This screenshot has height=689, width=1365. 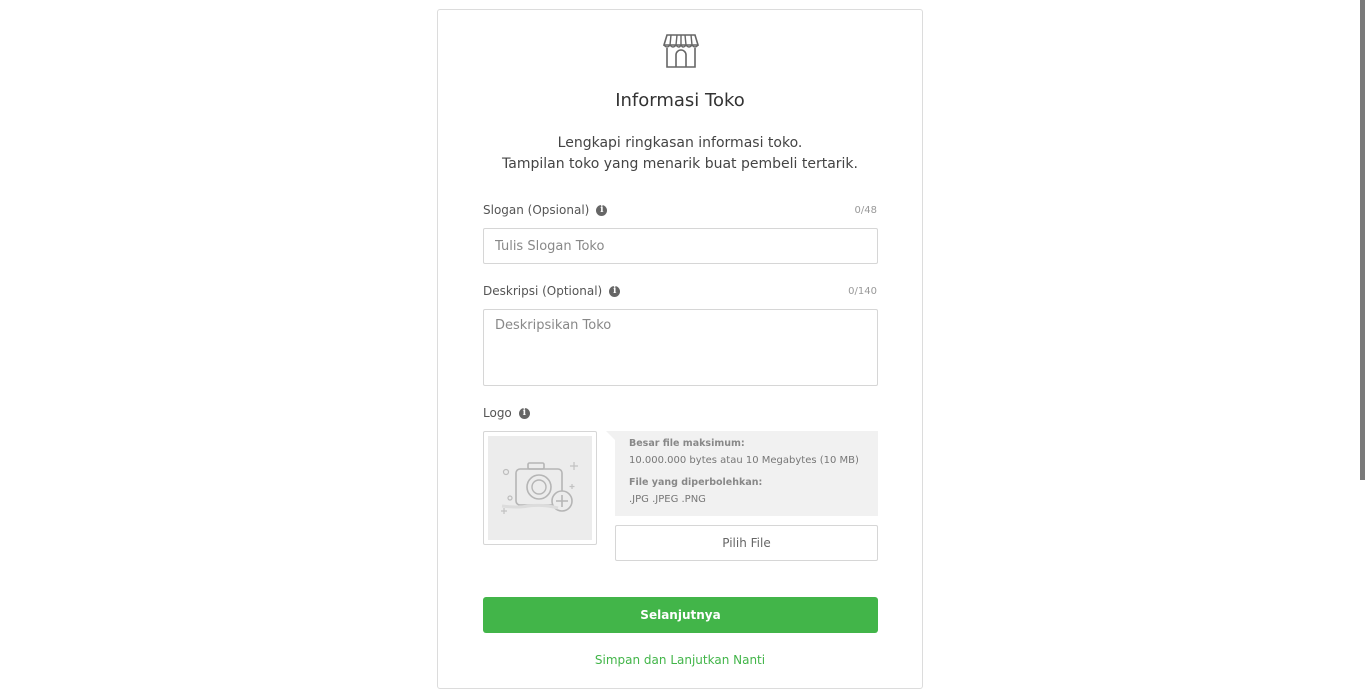 What do you see at coordinates (680, 660) in the screenshot?
I see `save-and-continue-later-link: Simpan dan Lanjutkan Nanti` at bounding box center [680, 660].